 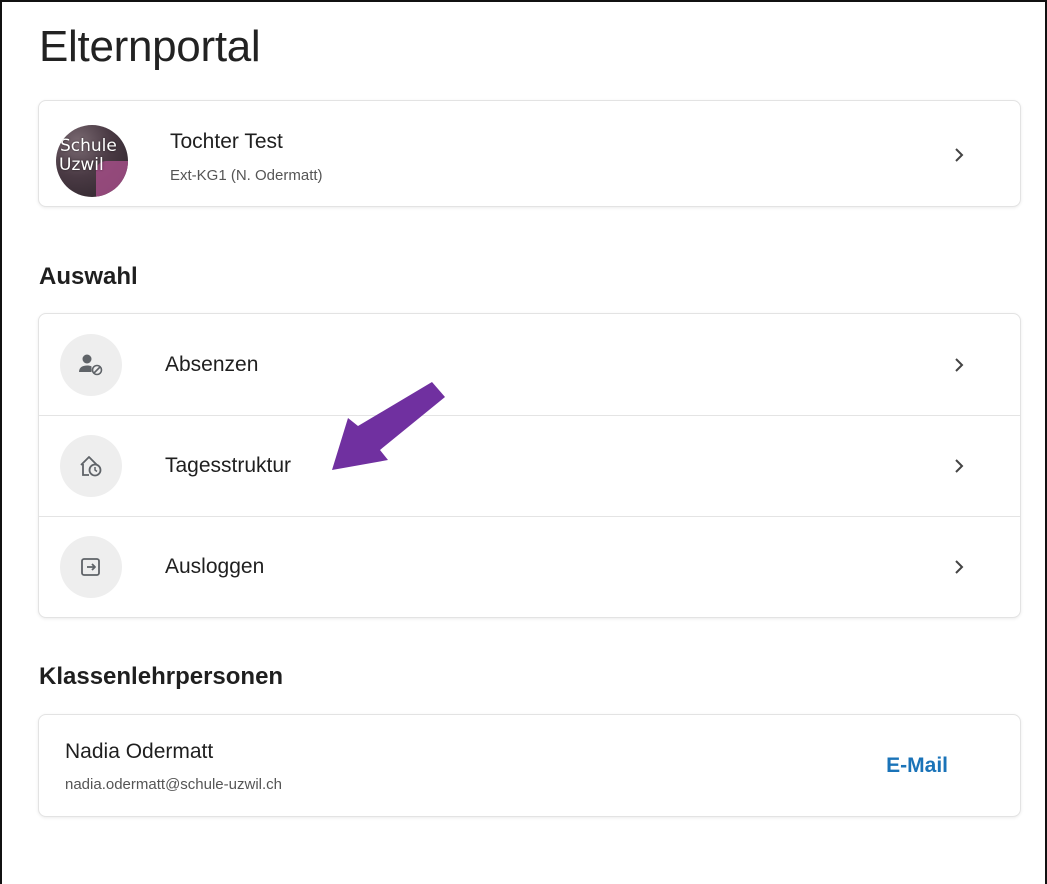 What do you see at coordinates (150, 46) in the screenshot?
I see `page-title: Elternportal` at bounding box center [150, 46].